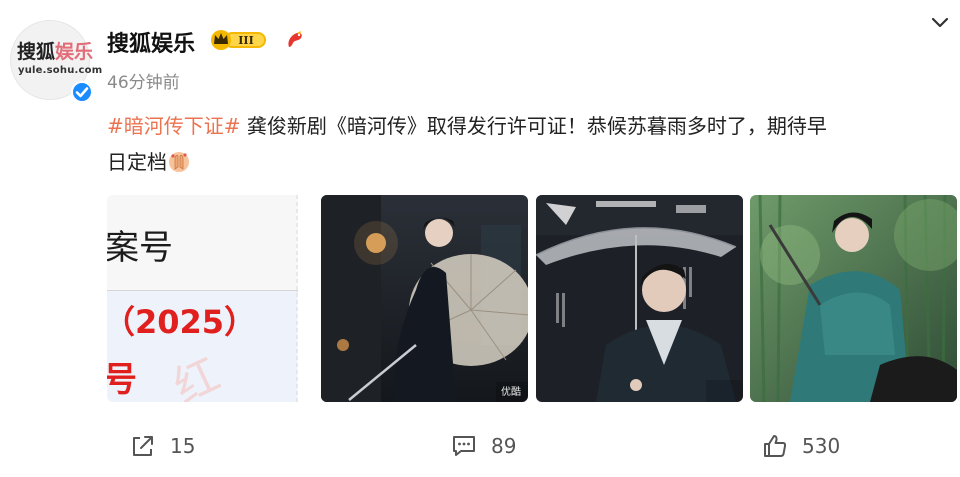 The height and width of the screenshot is (477, 960). Describe the element at coordinates (940, 23) in the screenshot. I see `chevron-down-icon` at that location.